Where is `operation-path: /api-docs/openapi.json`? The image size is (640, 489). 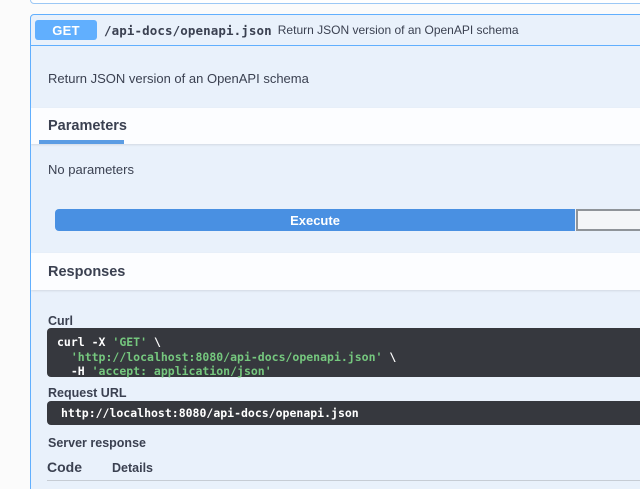 operation-path: /api-docs/openapi.json is located at coordinates (188, 30).